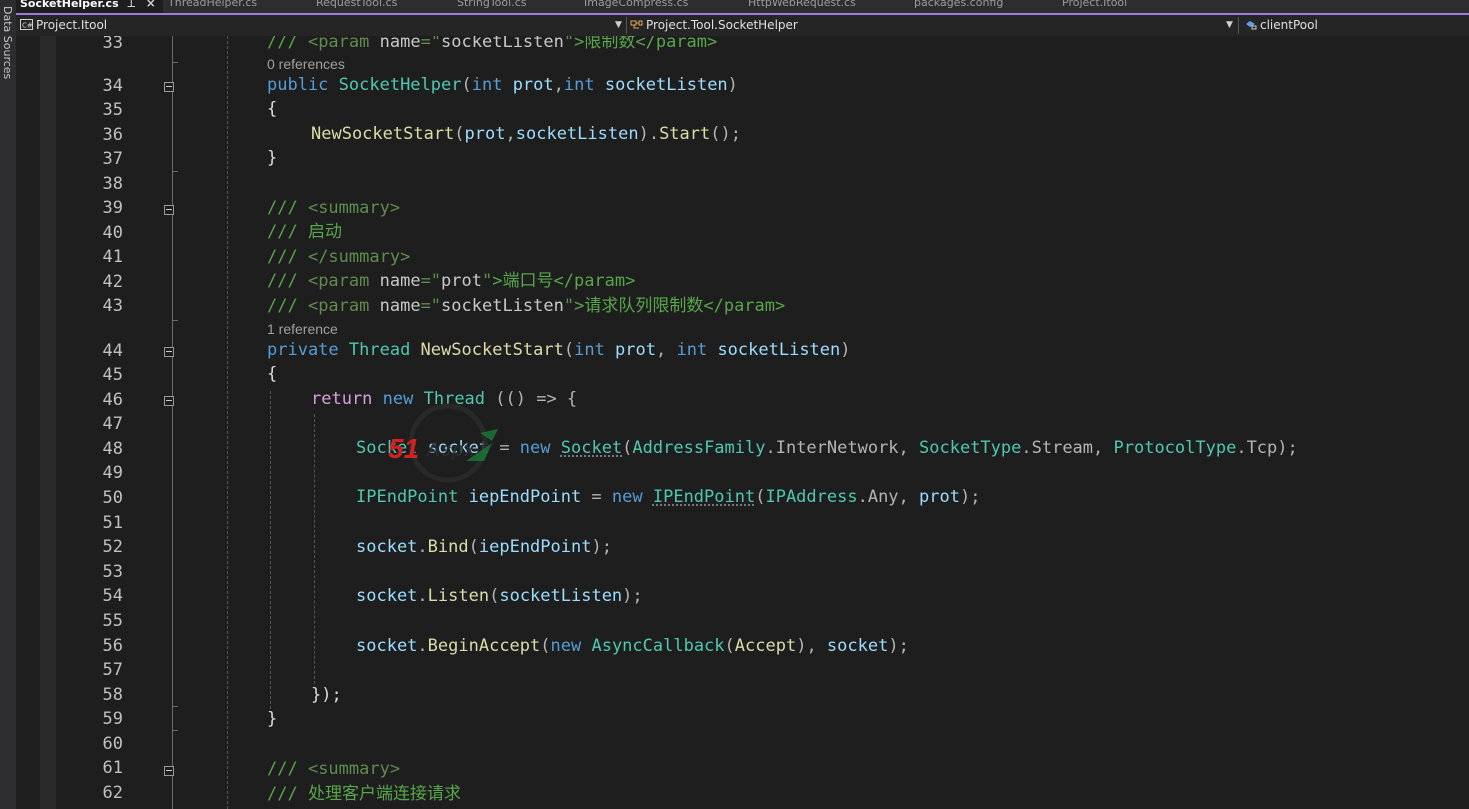 The image size is (1469, 809). Describe the element at coordinates (7, 42) in the screenshot. I see `data-sources-label: Data Sources` at that location.